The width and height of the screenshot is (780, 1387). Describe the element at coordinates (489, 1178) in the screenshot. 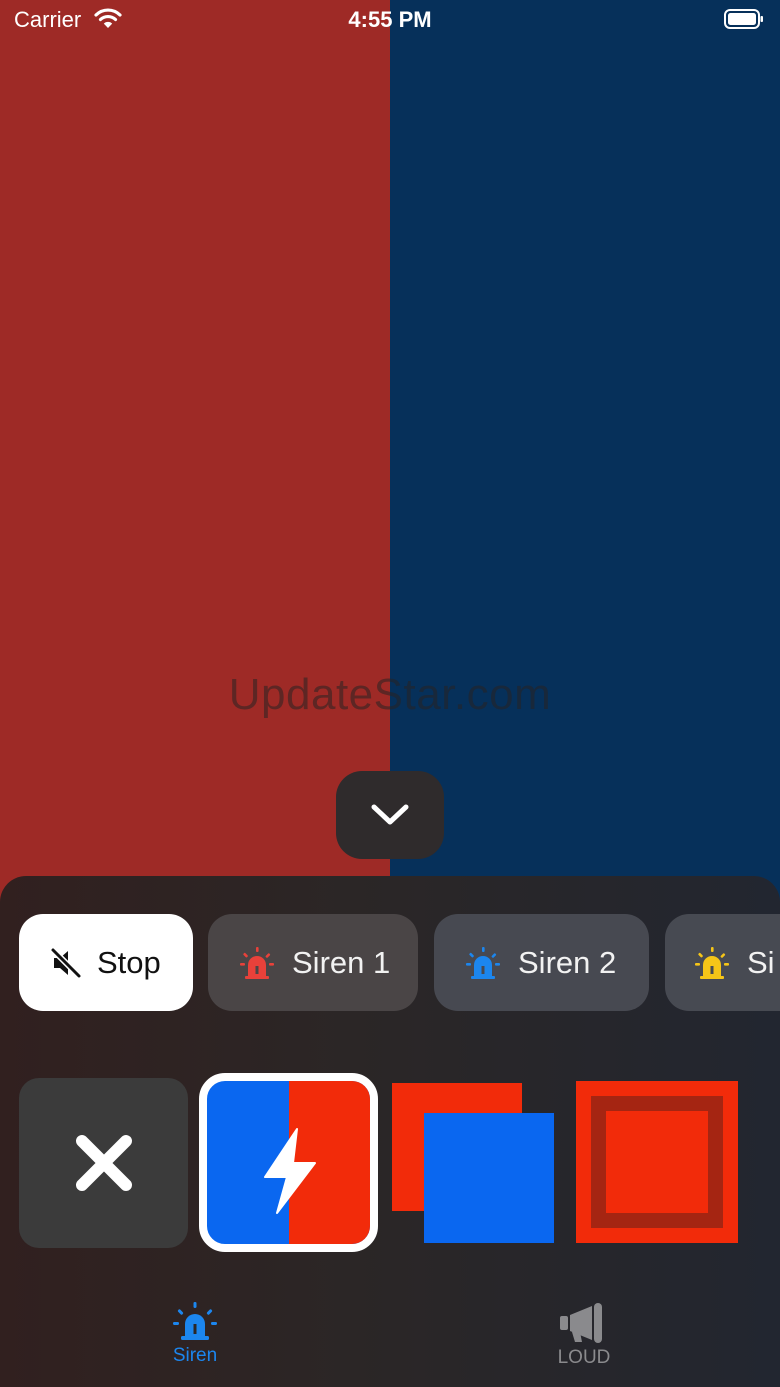

I see `blue-square` at that location.